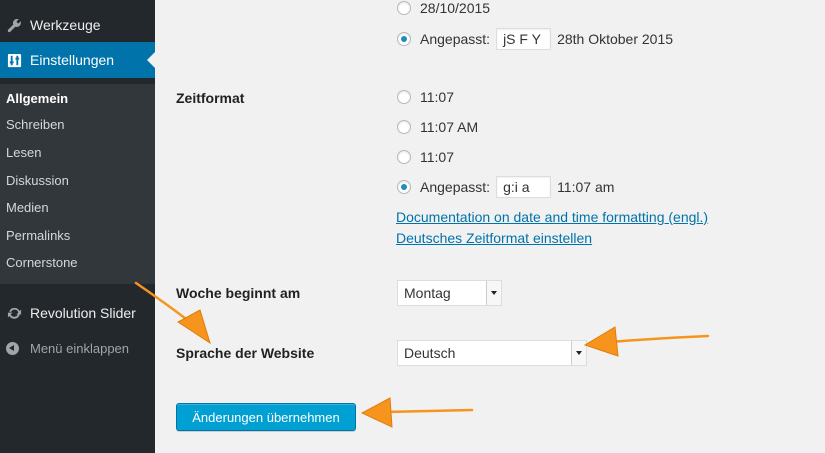 The width and height of the screenshot is (825, 453). Describe the element at coordinates (37, 99) in the screenshot. I see `submenu-item-allgemein: Allgemein` at that location.